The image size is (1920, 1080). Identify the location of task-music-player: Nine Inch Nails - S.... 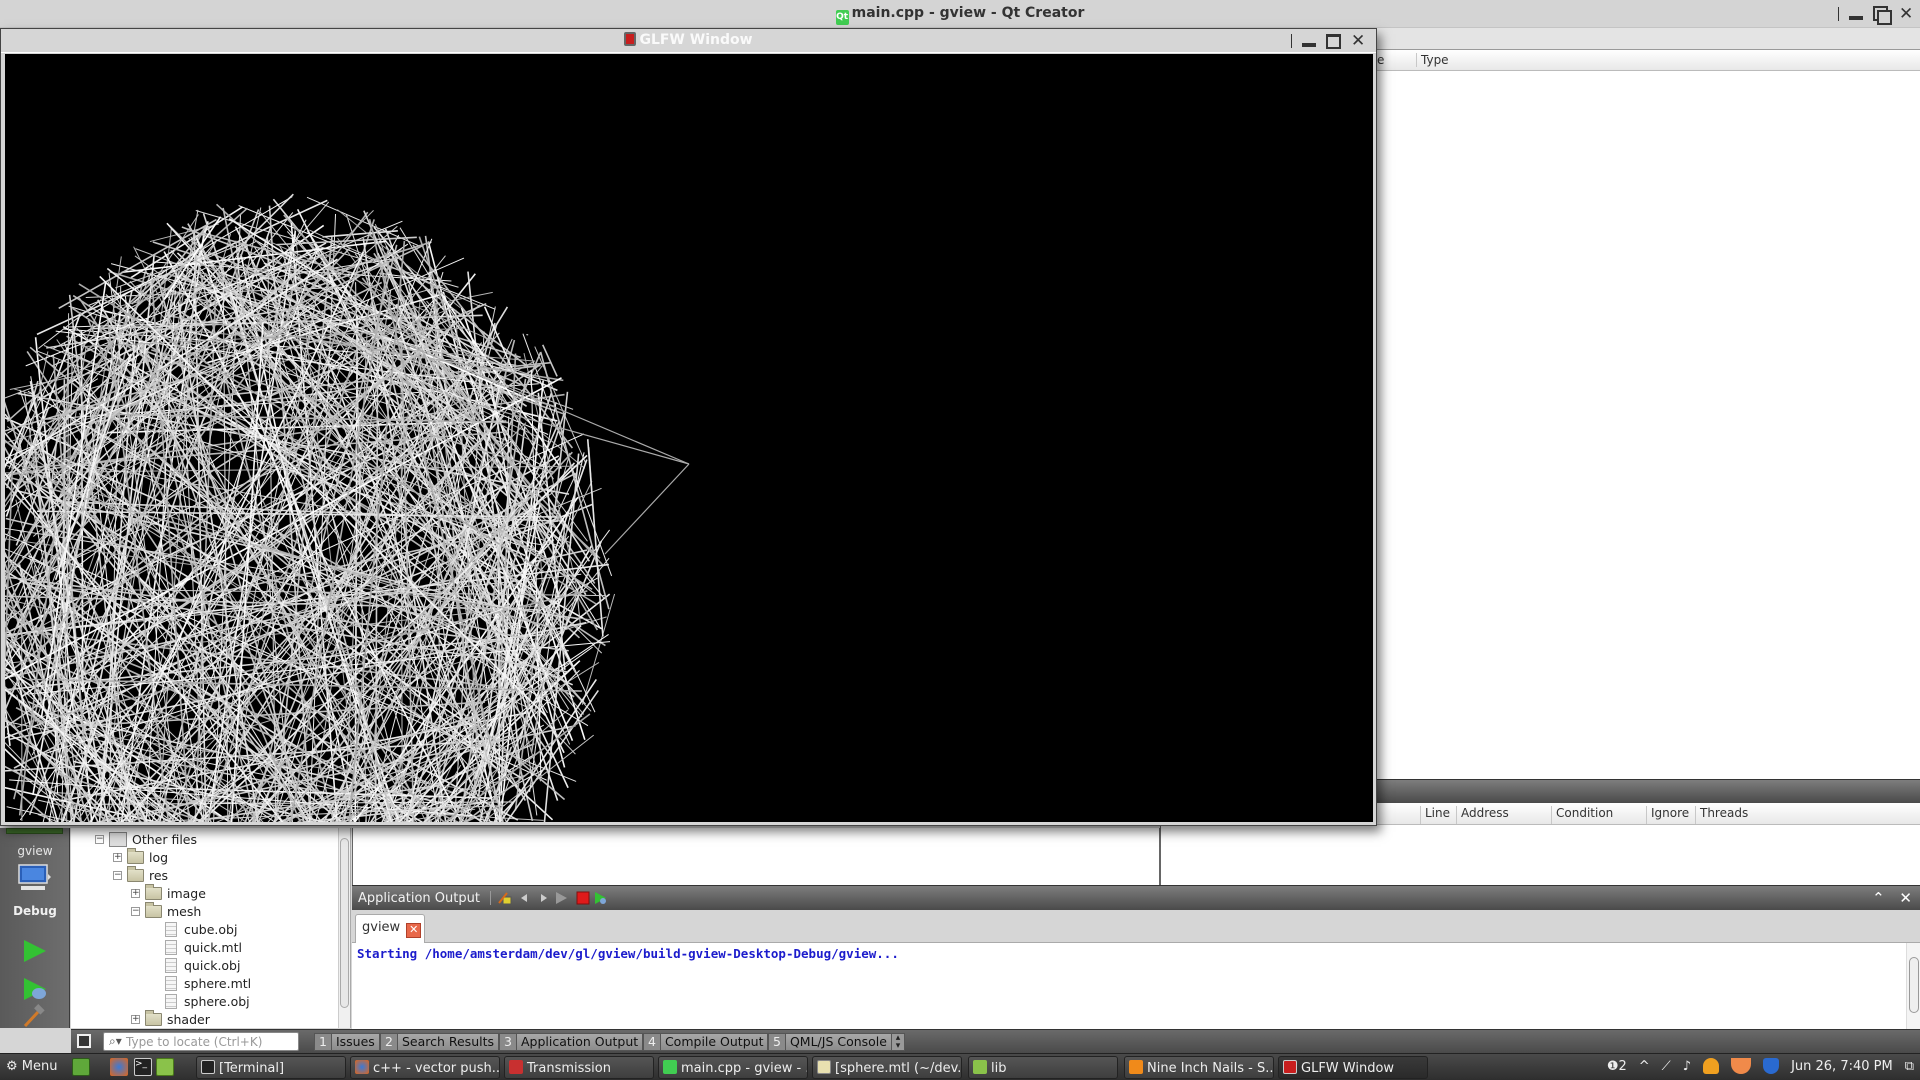
(1199, 1067).